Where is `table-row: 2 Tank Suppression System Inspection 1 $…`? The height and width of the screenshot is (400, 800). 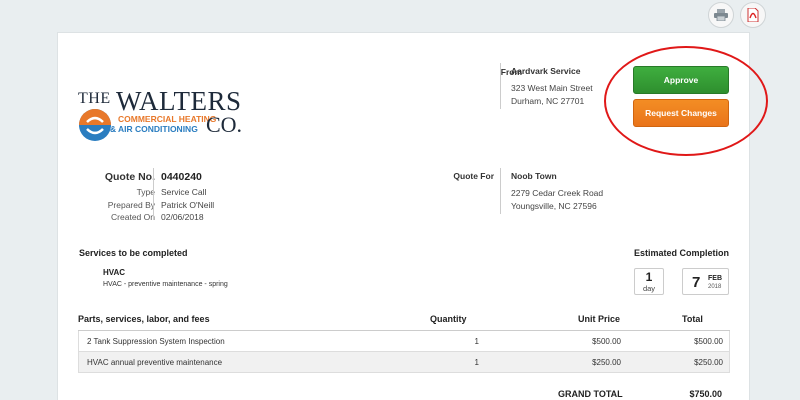 table-row: 2 Tank Suppression System Inspection 1 $… is located at coordinates (404, 341).